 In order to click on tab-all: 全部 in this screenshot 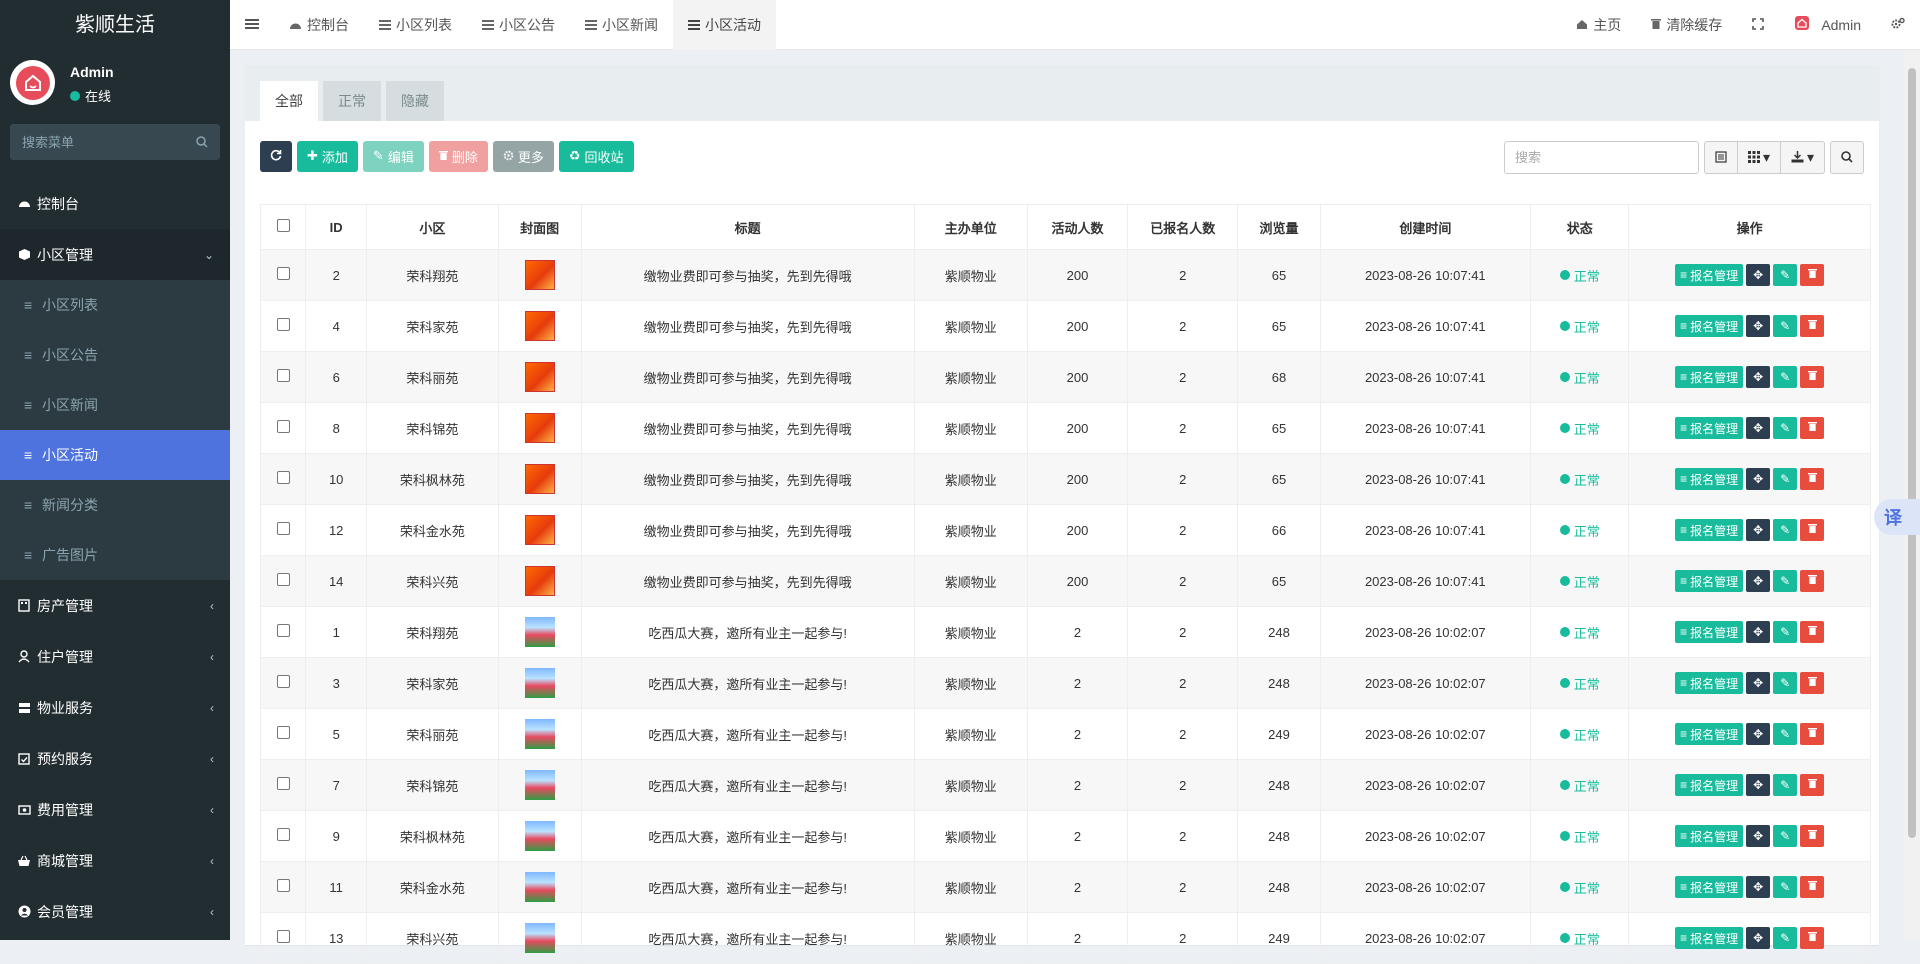, I will do `click(289, 101)`.